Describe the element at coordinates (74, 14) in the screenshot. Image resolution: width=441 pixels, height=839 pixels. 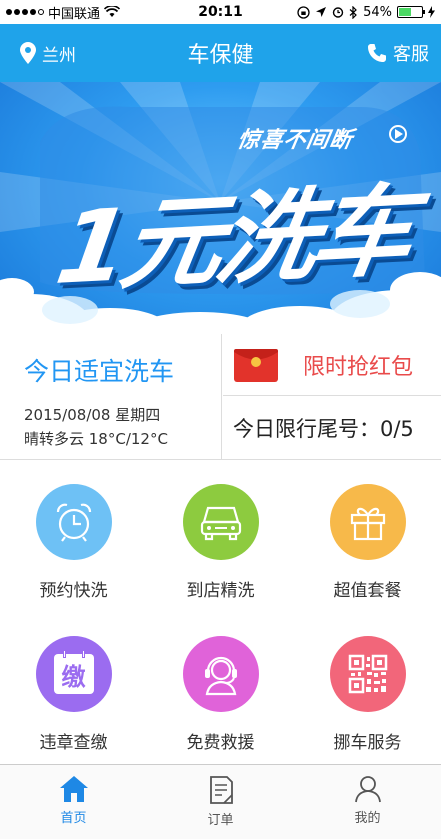
I see `carrier-name: 中国联通` at that location.